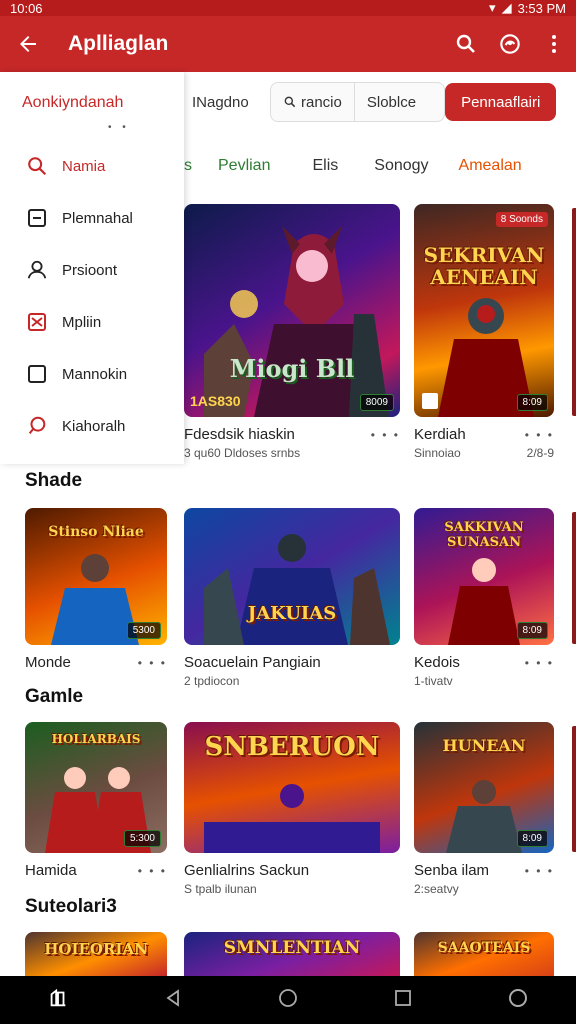 The image size is (576, 1024). I want to click on drawer-item-prsioont: Prsioont, so click(92, 270).